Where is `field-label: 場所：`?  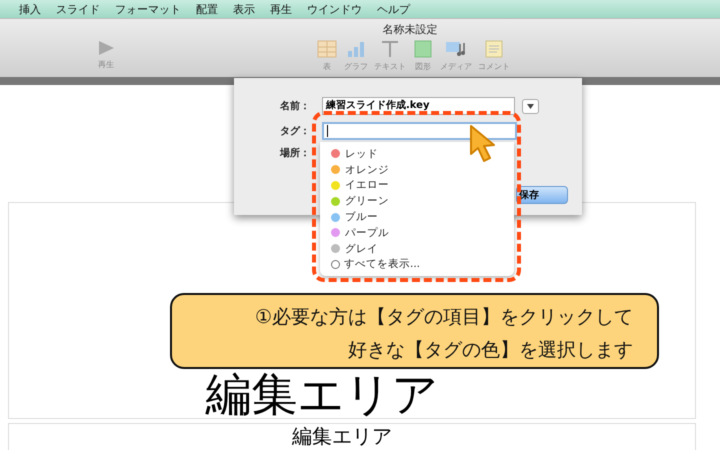
field-label: 場所： is located at coordinates (294, 153).